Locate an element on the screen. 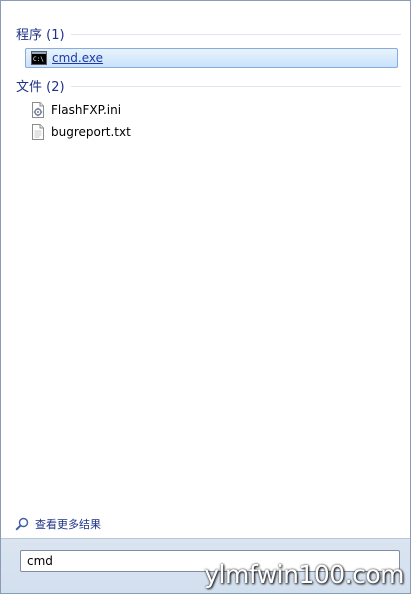 The image size is (411, 594). group-header-programs: 程序 (1) is located at coordinates (208, 33).